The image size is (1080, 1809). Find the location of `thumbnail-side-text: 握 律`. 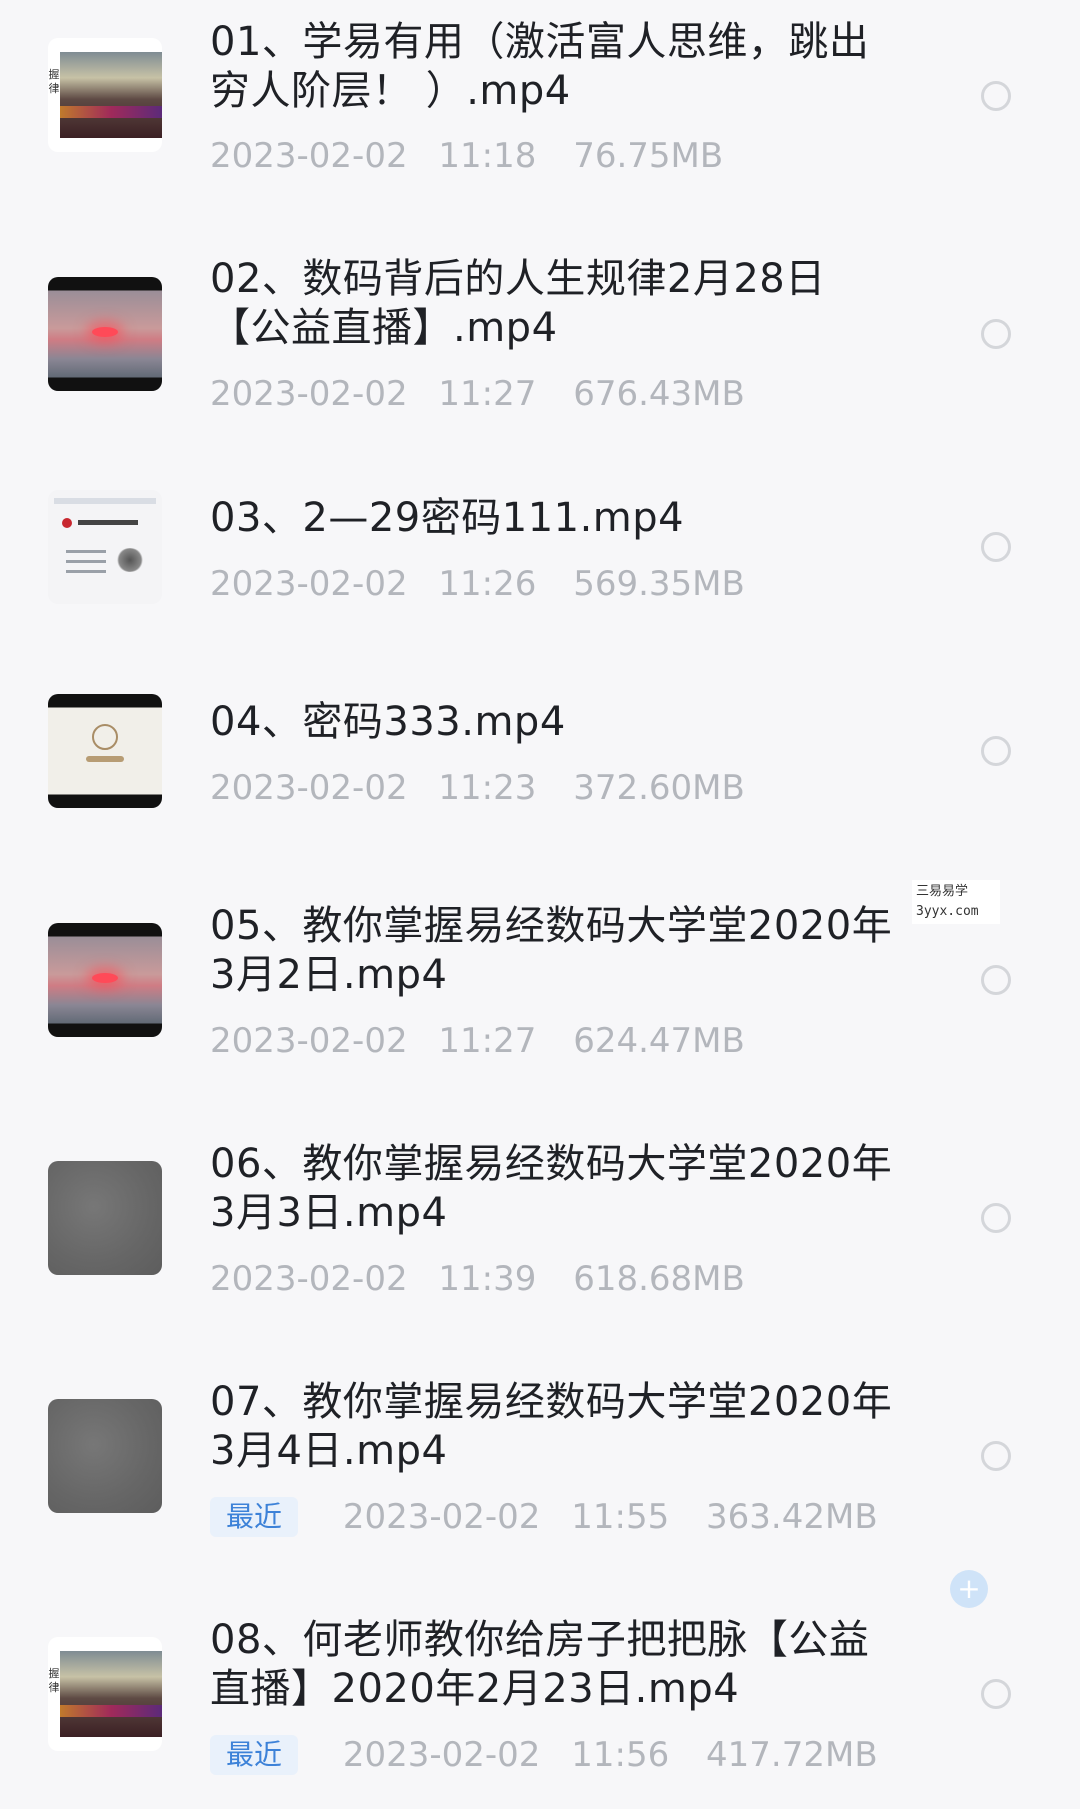

thumbnail-side-text: 握 律 is located at coordinates (54, 1692).